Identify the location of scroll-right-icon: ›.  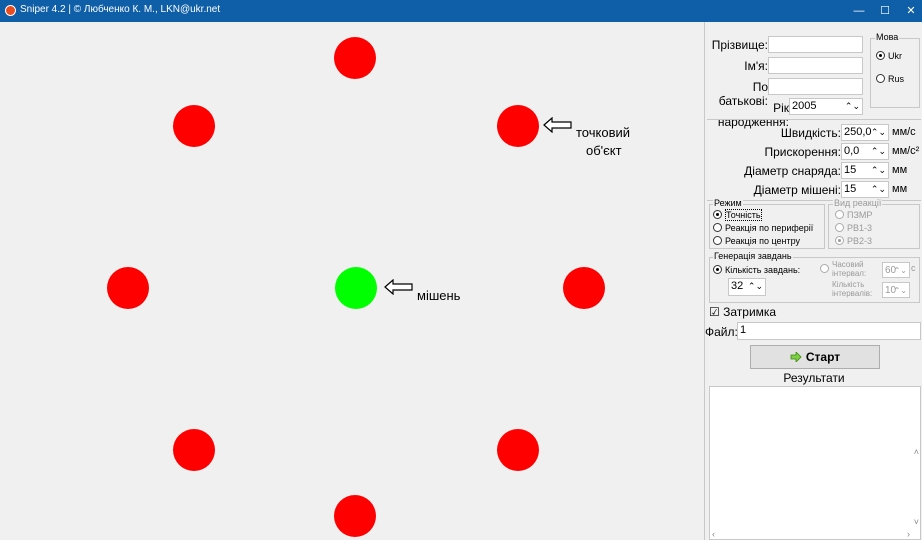
(908, 534).